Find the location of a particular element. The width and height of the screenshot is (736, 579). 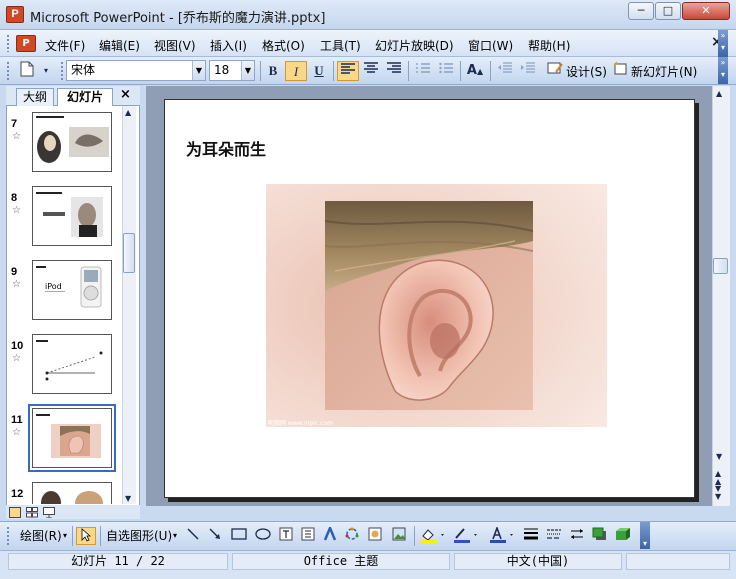

font-toolbar-grip is located at coordinates (62, 71).